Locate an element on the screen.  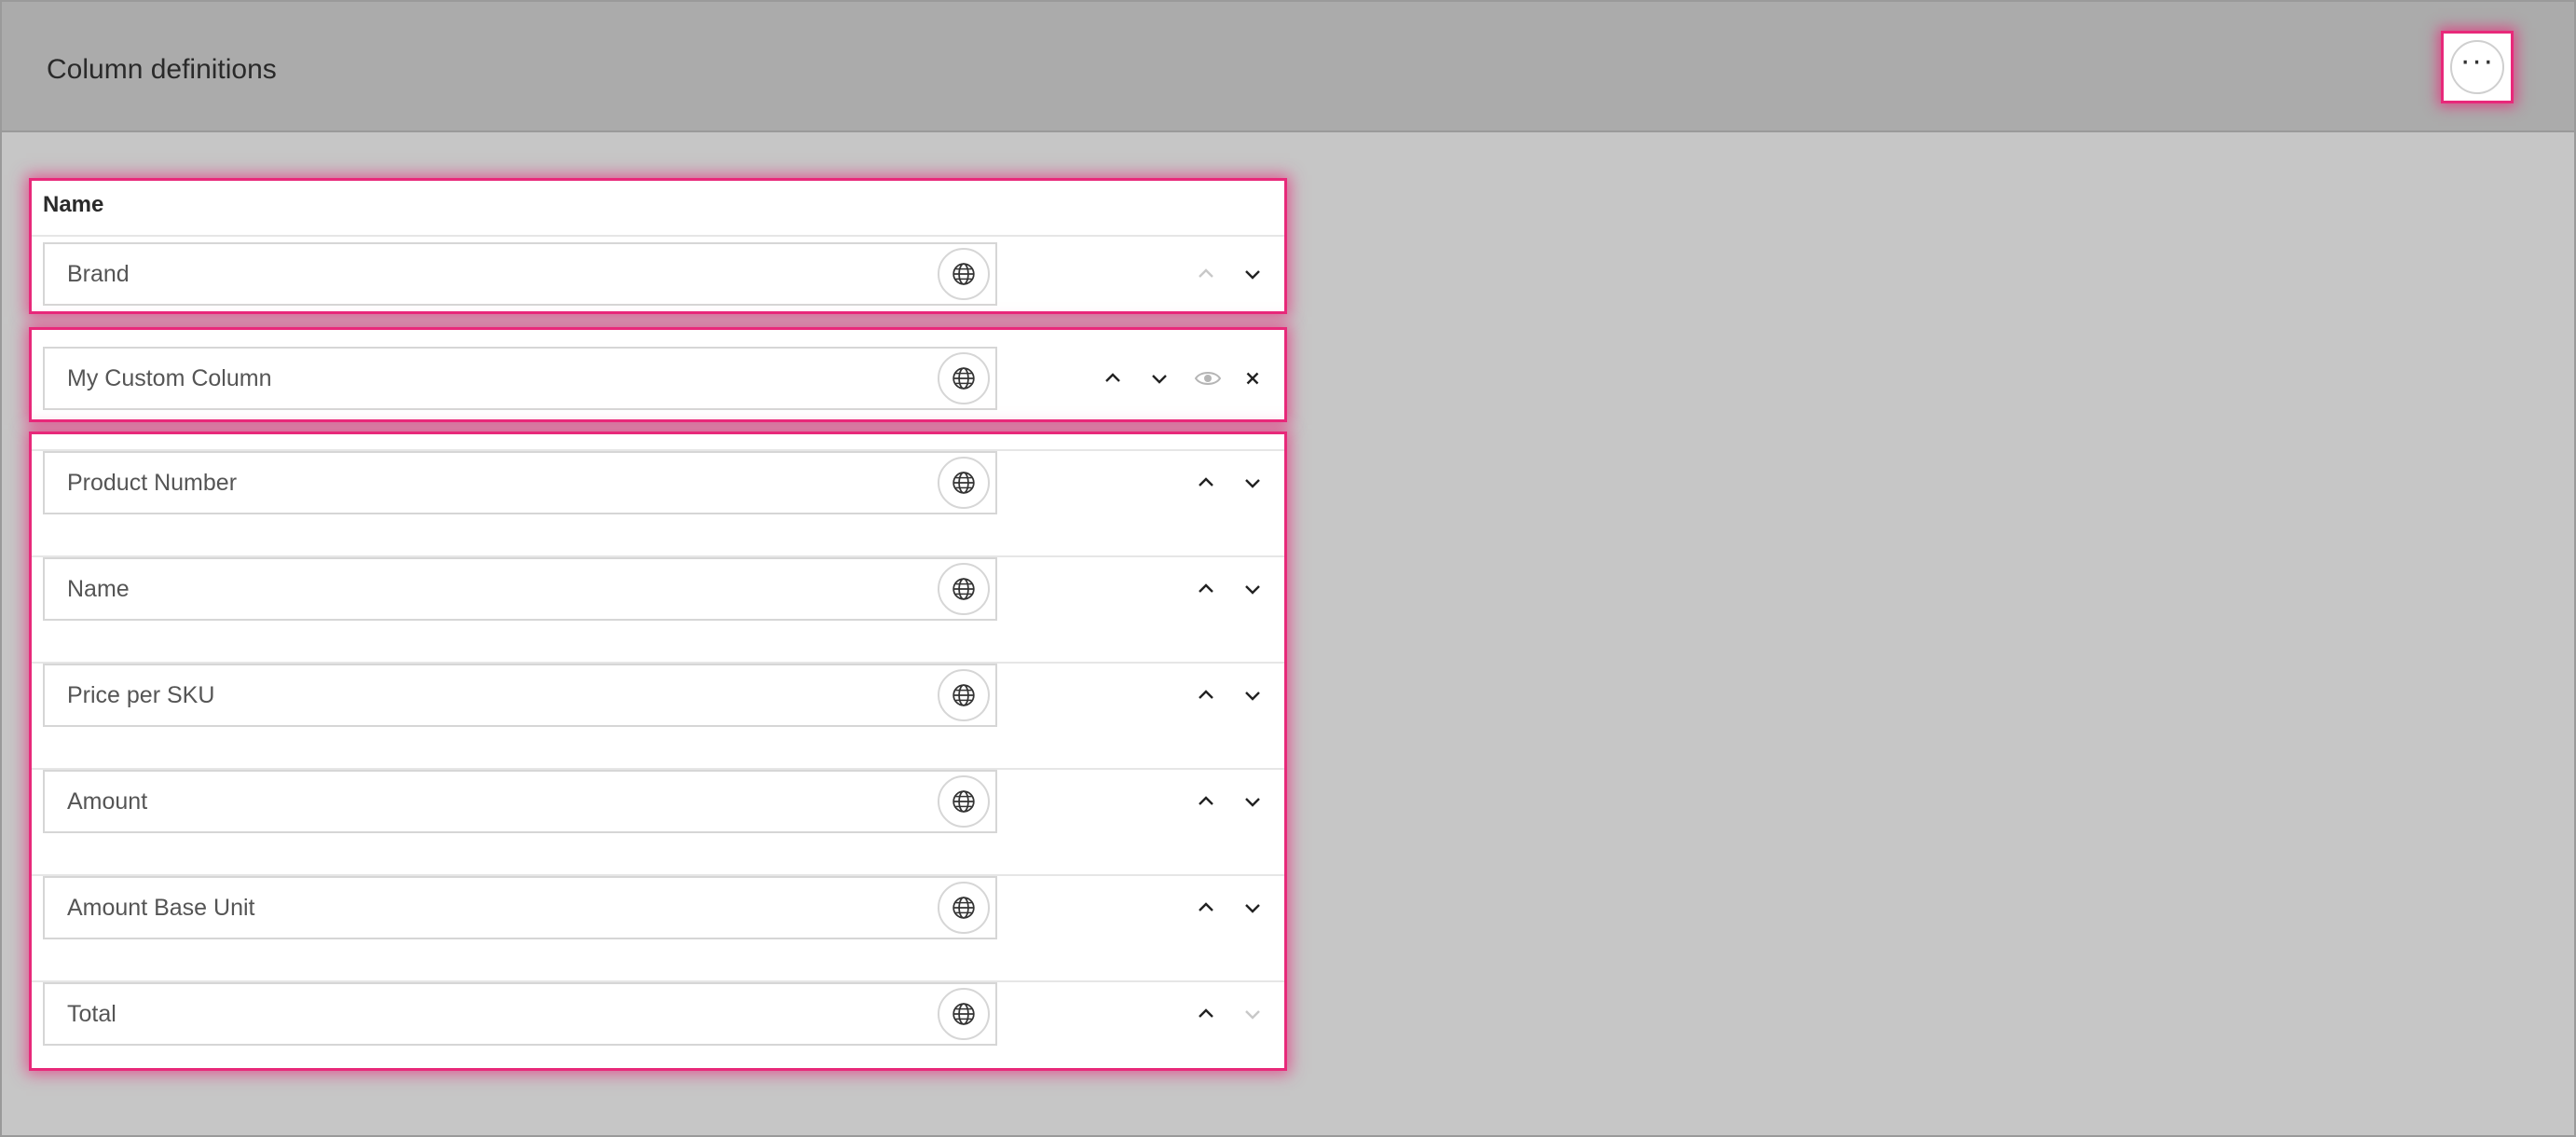
more-menu-highlight: ··· is located at coordinates (2477, 67).